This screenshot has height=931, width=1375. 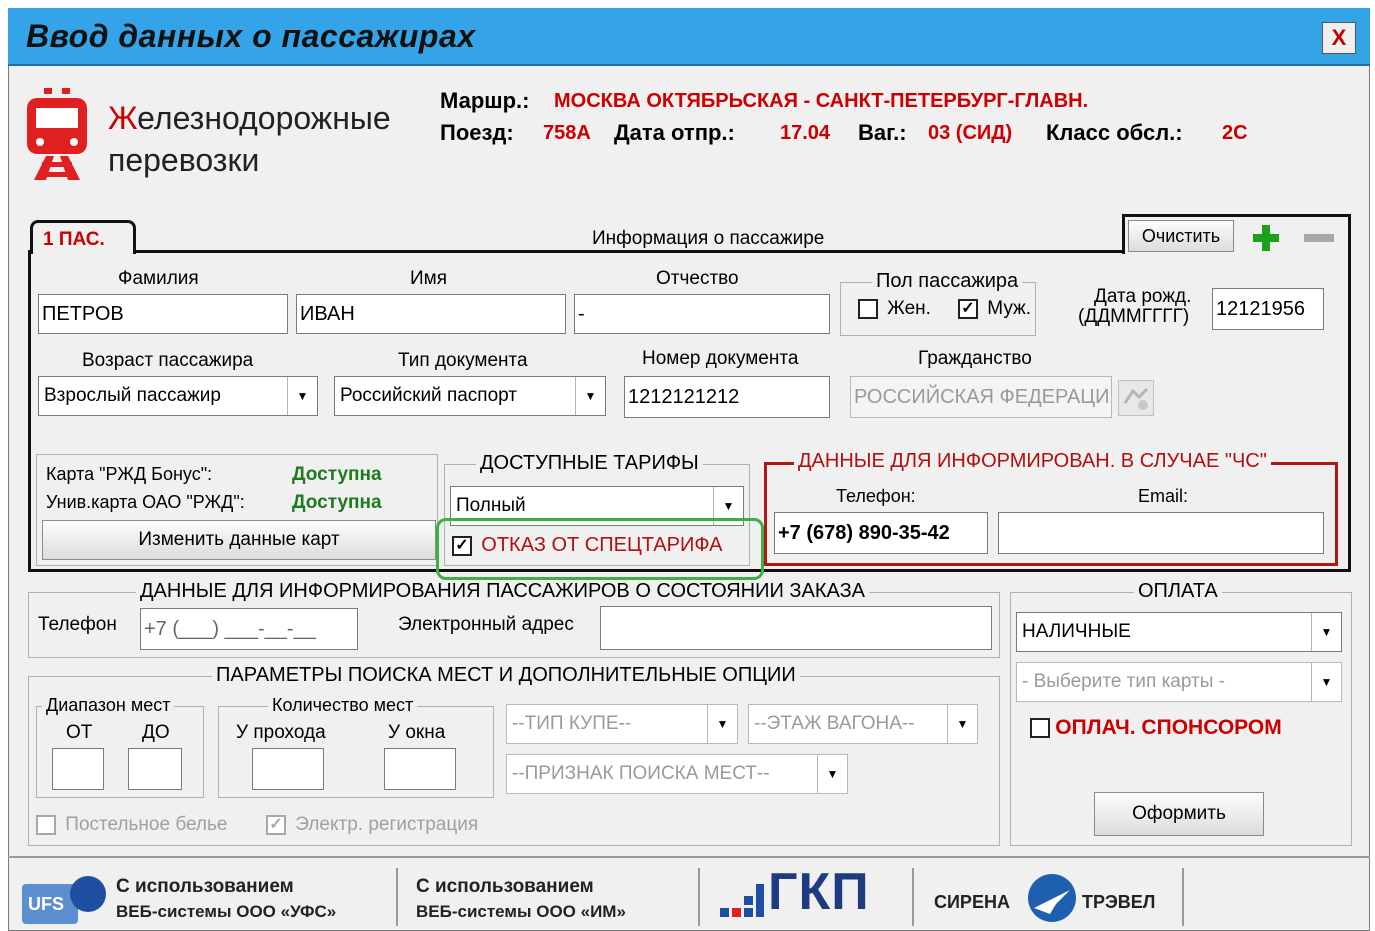 What do you see at coordinates (947, 281) in the screenshot?
I see `gender-title: Пол пассажира` at bounding box center [947, 281].